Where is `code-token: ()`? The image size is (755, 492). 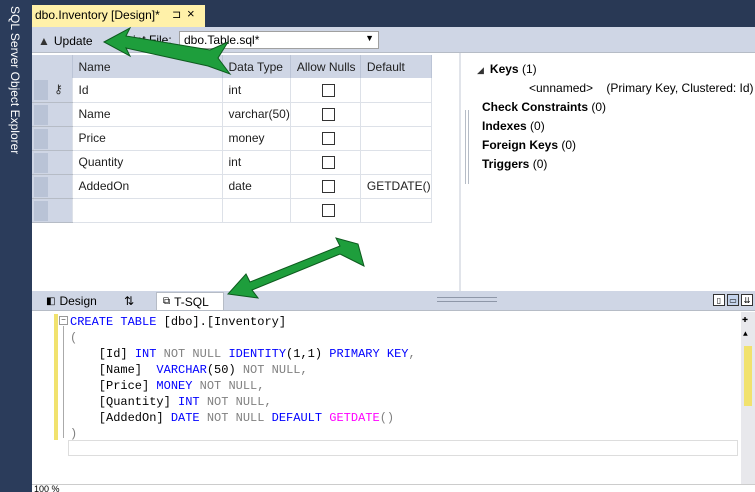 code-token: () is located at coordinates (387, 418).